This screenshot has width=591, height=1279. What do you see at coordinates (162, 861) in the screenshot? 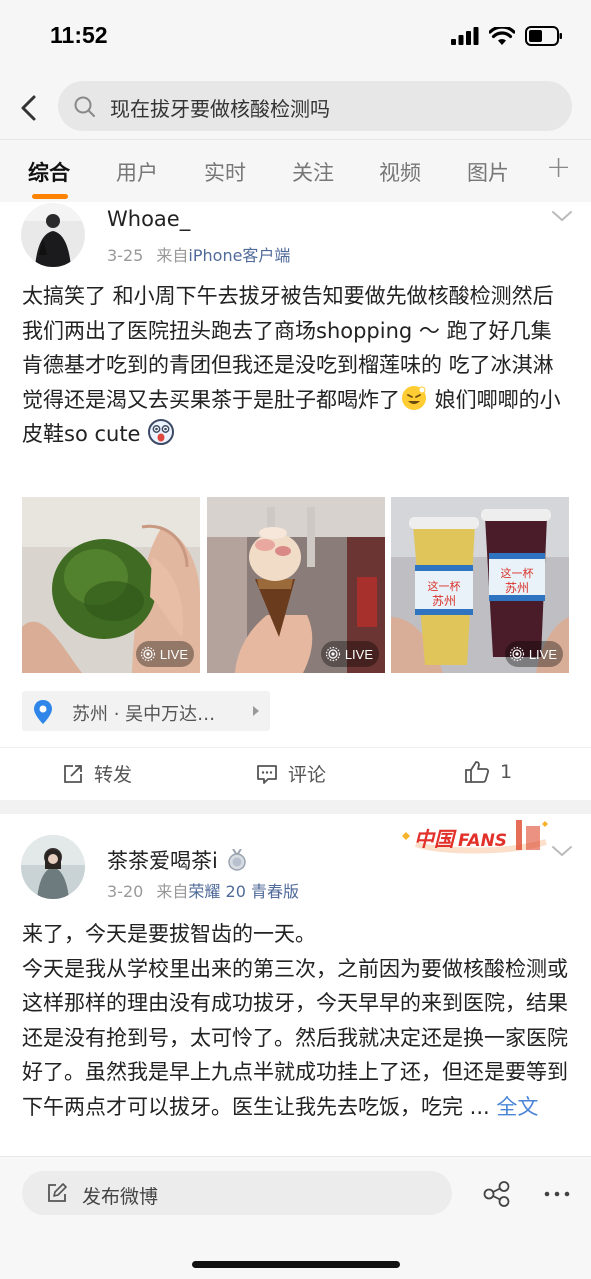
I see `username-text: 茶茶爱喝茶i` at bounding box center [162, 861].